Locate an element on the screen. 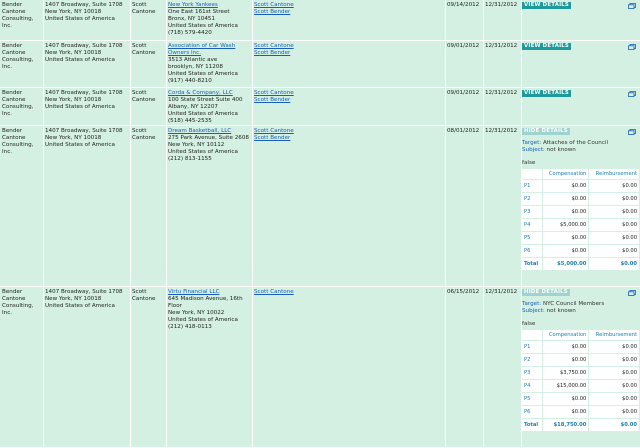 This screenshot has height=448, width=640. period-label: P6 is located at coordinates (532, 412).